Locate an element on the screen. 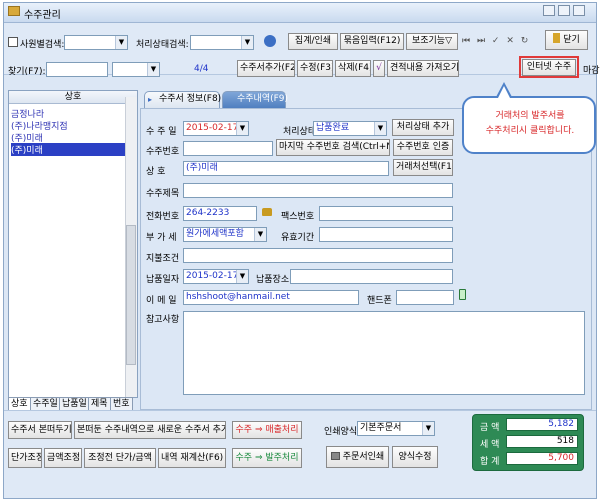 The width and height of the screenshot is (600, 501). fax-input is located at coordinates (386, 213).